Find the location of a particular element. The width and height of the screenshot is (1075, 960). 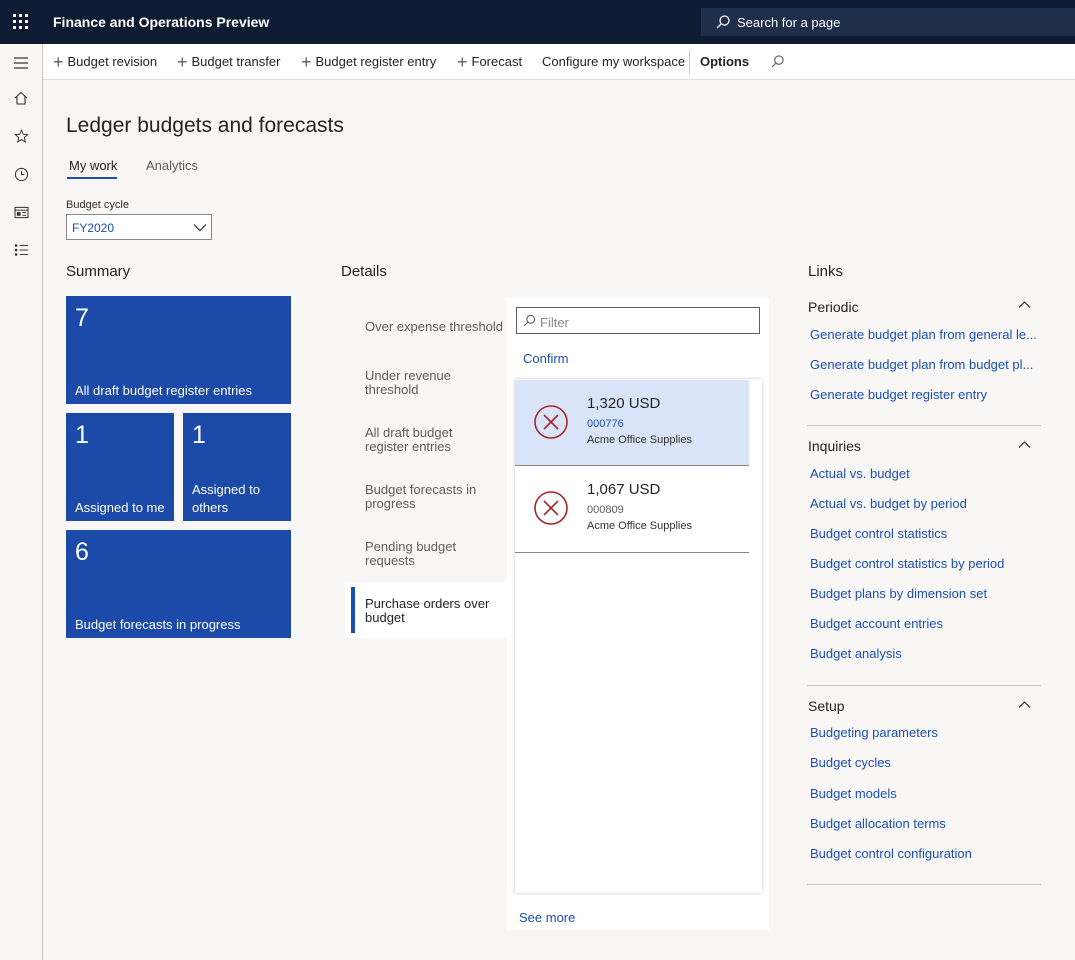

details-item-pending-requests: Pending budget requests is located at coordinates (415, 554).